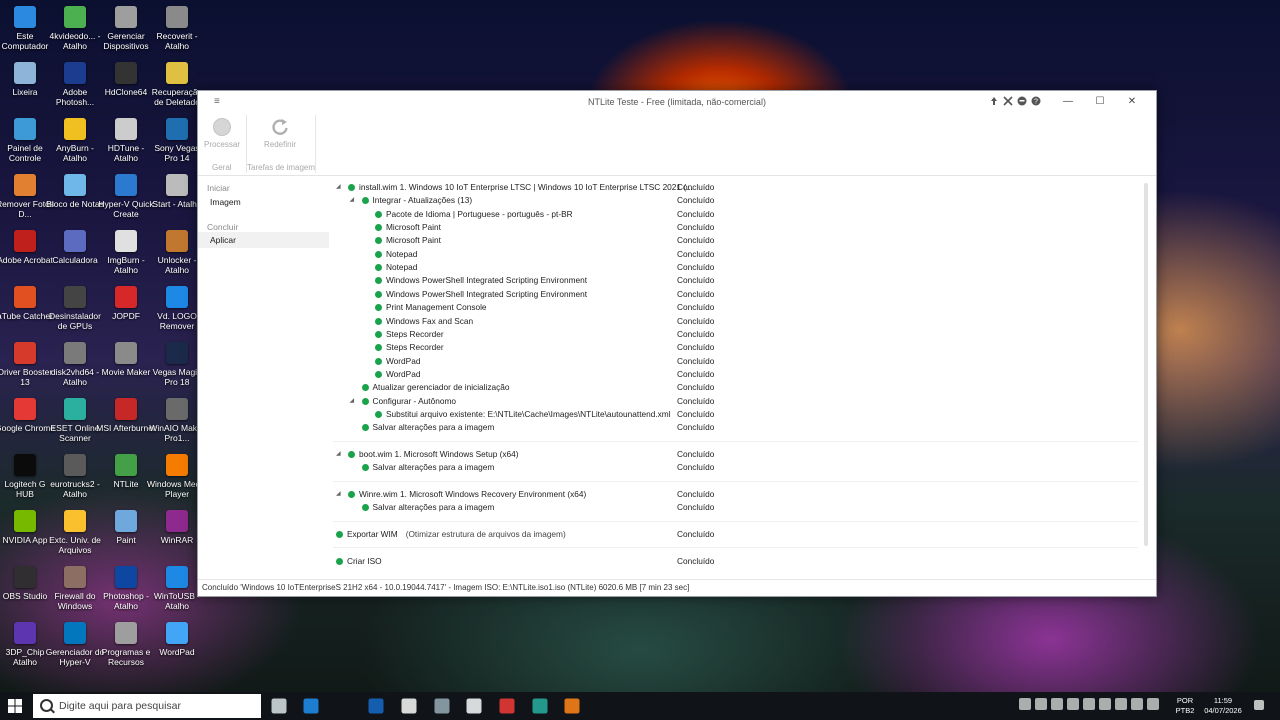 The width and height of the screenshot is (1280, 720). I want to click on outlook-icon, so click(376, 706).